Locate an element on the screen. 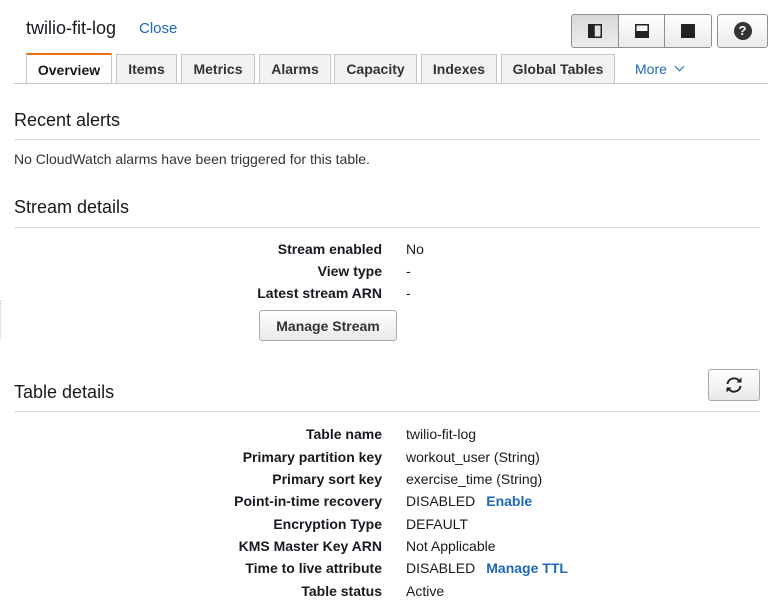 The height and width of the screenshot is (603, 780). kms-key-value: Not Applicable is located at coordinates (451, 546).